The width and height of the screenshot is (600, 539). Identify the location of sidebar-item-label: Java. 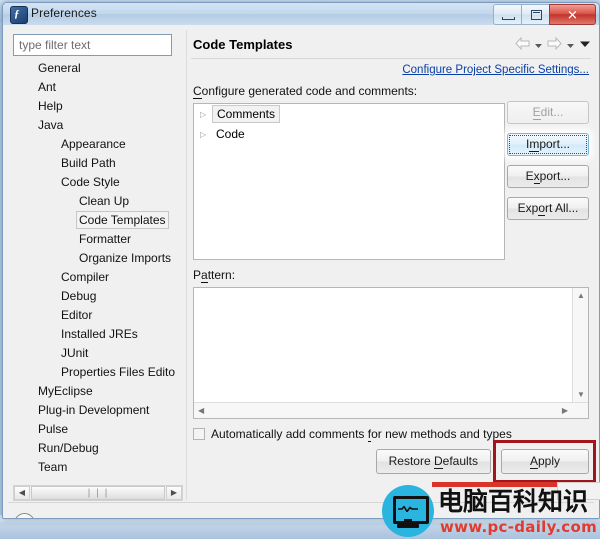
(51, 125).